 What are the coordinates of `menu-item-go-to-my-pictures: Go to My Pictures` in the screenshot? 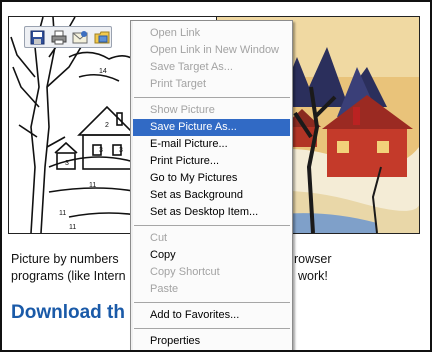 It's located at (211, 178).